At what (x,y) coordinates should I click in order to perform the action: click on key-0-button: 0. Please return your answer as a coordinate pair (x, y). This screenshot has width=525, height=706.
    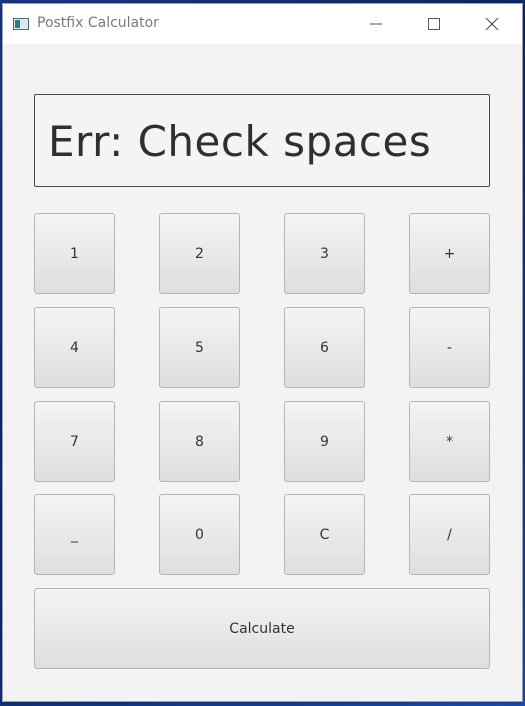
    Looking at the image, I should click on (199, 534).